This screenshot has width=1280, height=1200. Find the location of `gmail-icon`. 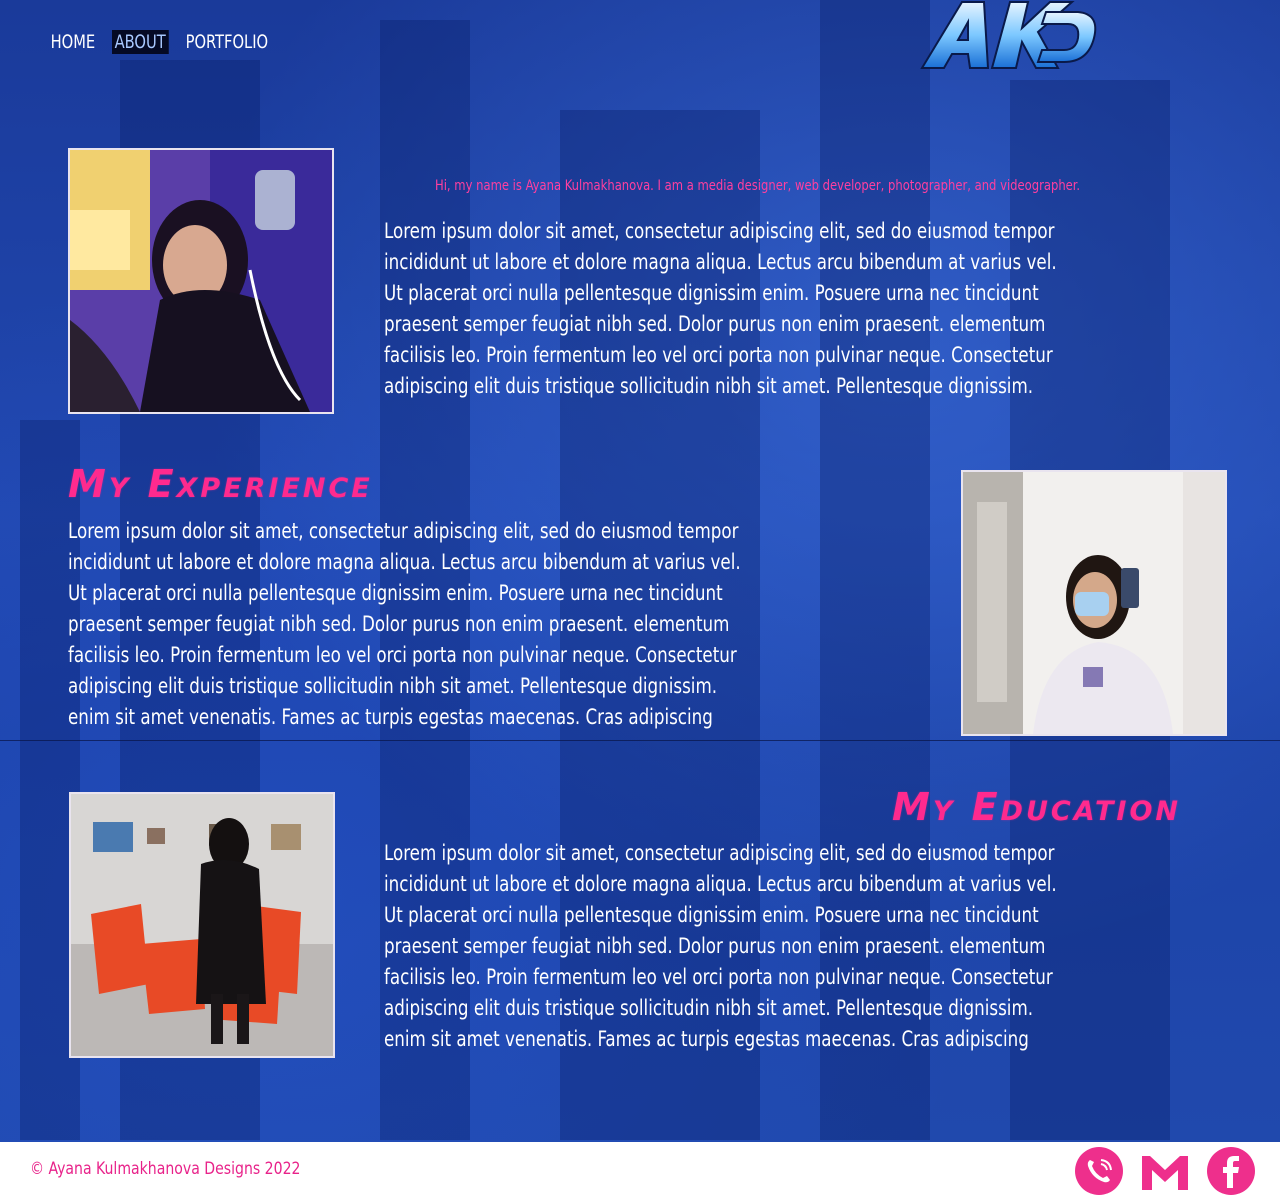

gmail-icon is located at coordinates (1165, 1171).